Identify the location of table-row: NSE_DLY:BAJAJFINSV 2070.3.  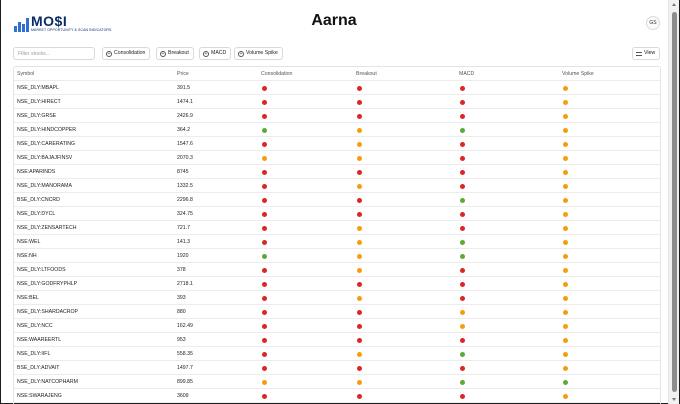
(337, 158).